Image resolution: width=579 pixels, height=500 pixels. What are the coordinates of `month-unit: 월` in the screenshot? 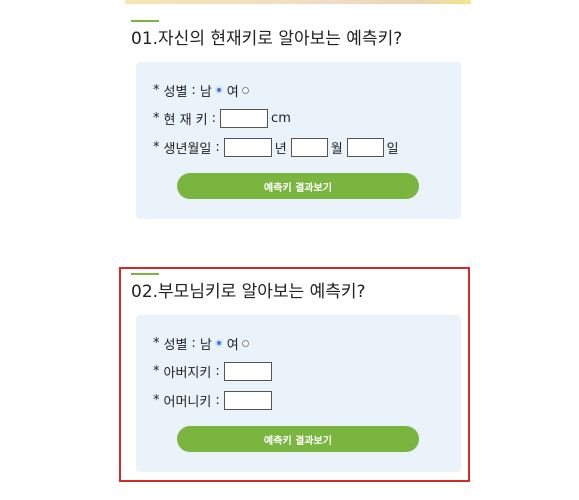 It's located at (336, 149).